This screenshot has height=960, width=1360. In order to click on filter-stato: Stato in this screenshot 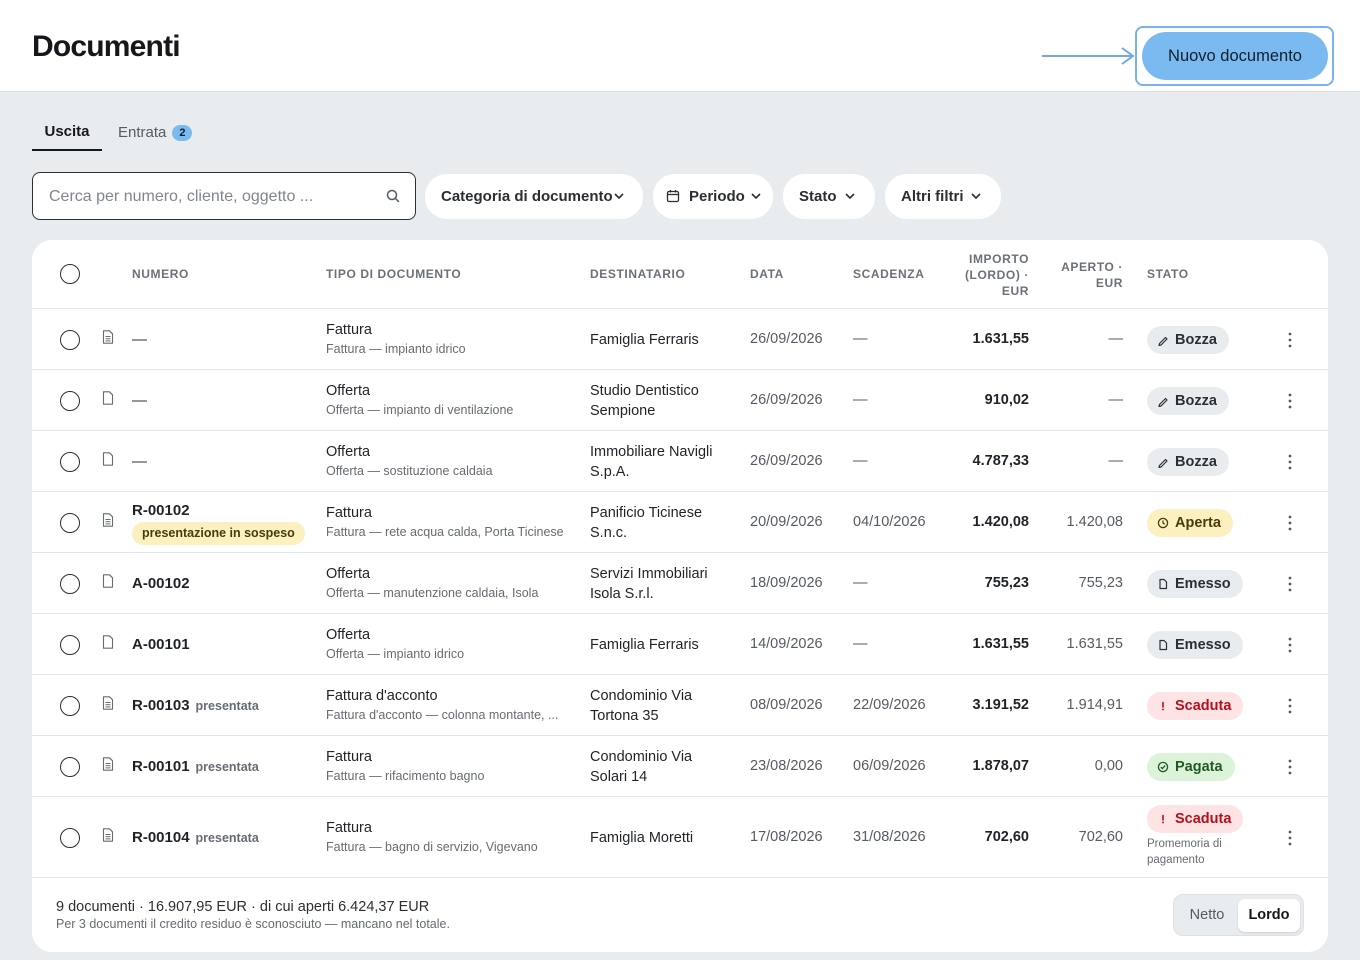, I will do `click(829, 196)`.